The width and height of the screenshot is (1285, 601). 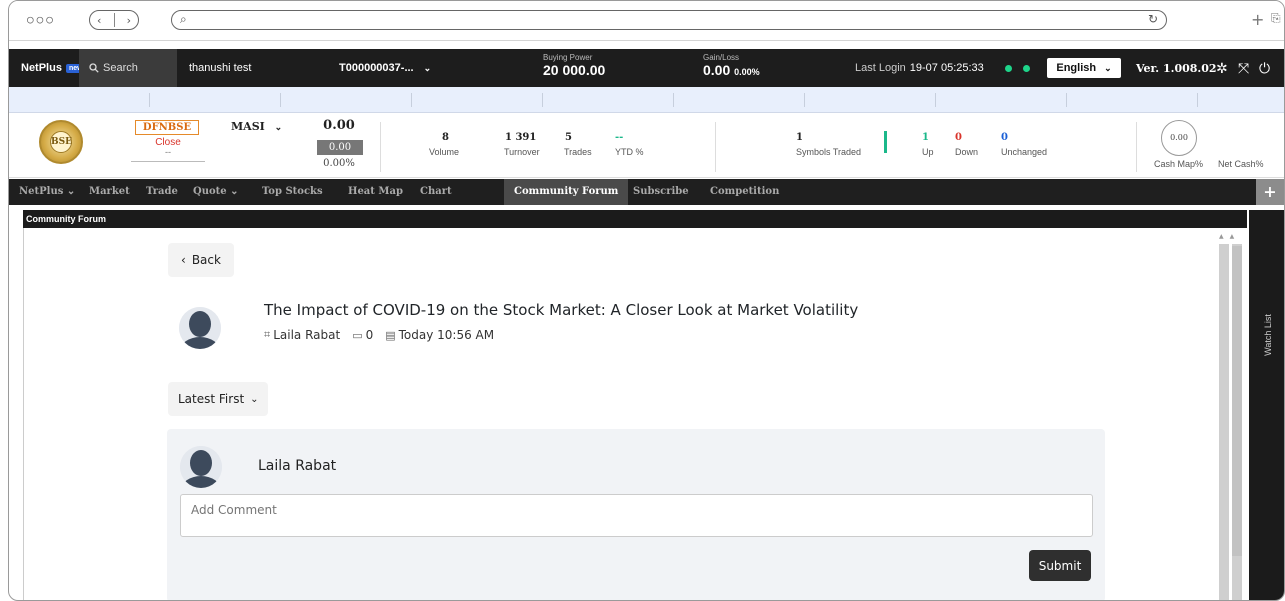 I want to click on volume-label: Volume, so click(x=444, y=152).